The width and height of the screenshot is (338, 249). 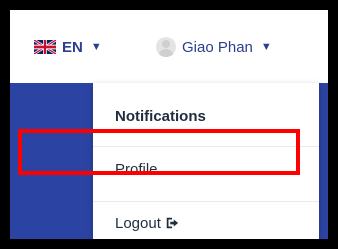 What do you see at coordinates (138, 223) in the screenshot?
I see `logout-label: Logout` at bounding box center [138, 223].